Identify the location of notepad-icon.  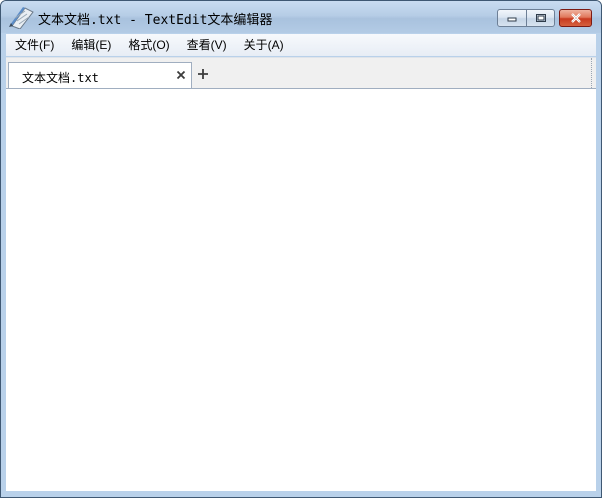
(21, 18).